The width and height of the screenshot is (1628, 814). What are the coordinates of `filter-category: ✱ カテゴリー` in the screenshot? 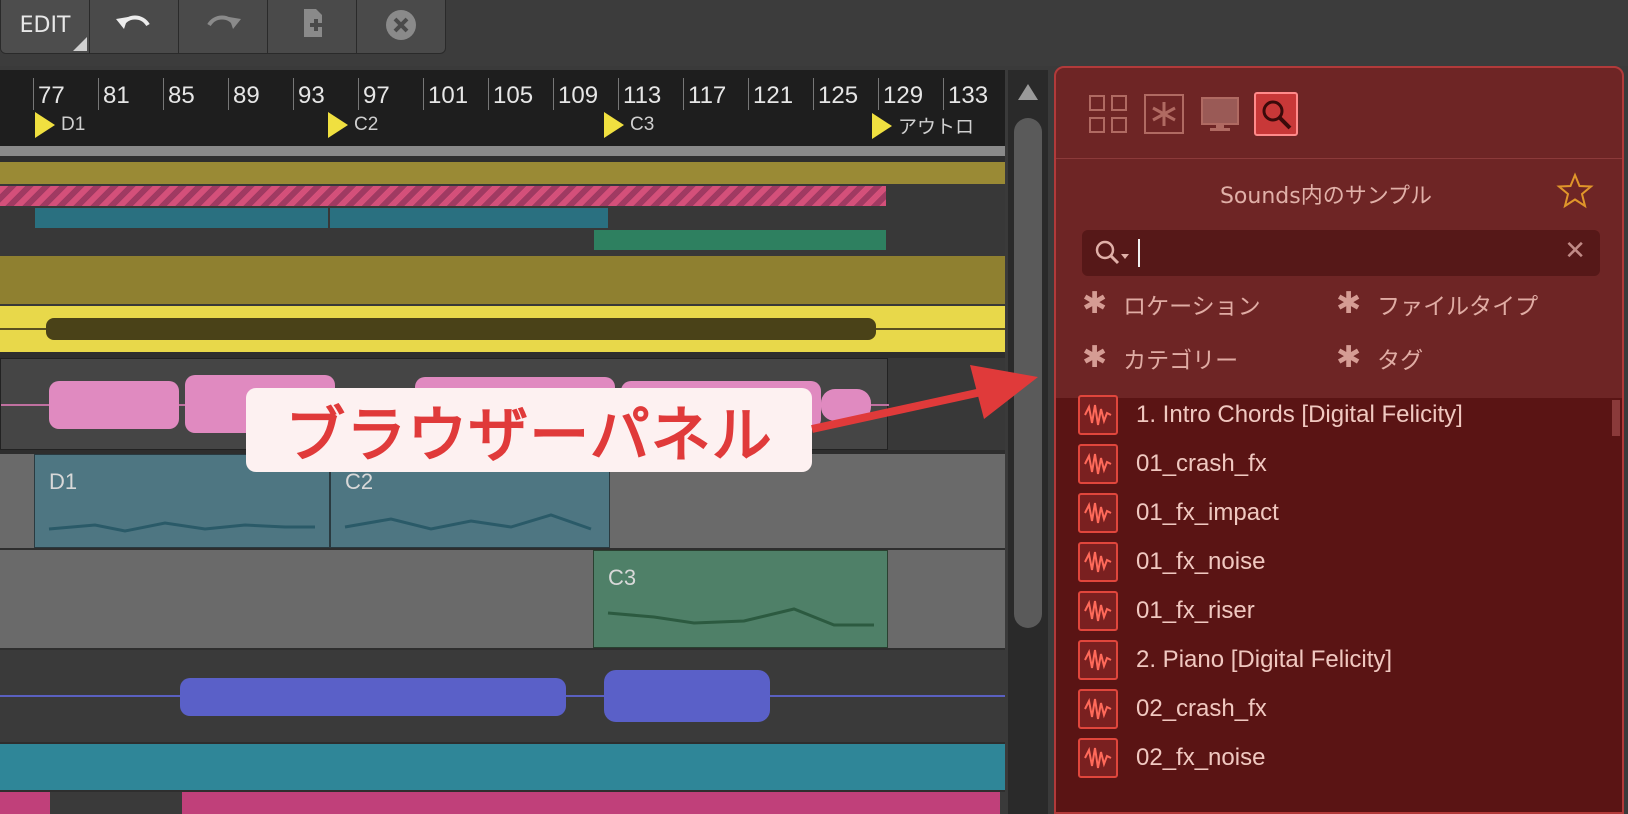 It's located at (1160, 357).